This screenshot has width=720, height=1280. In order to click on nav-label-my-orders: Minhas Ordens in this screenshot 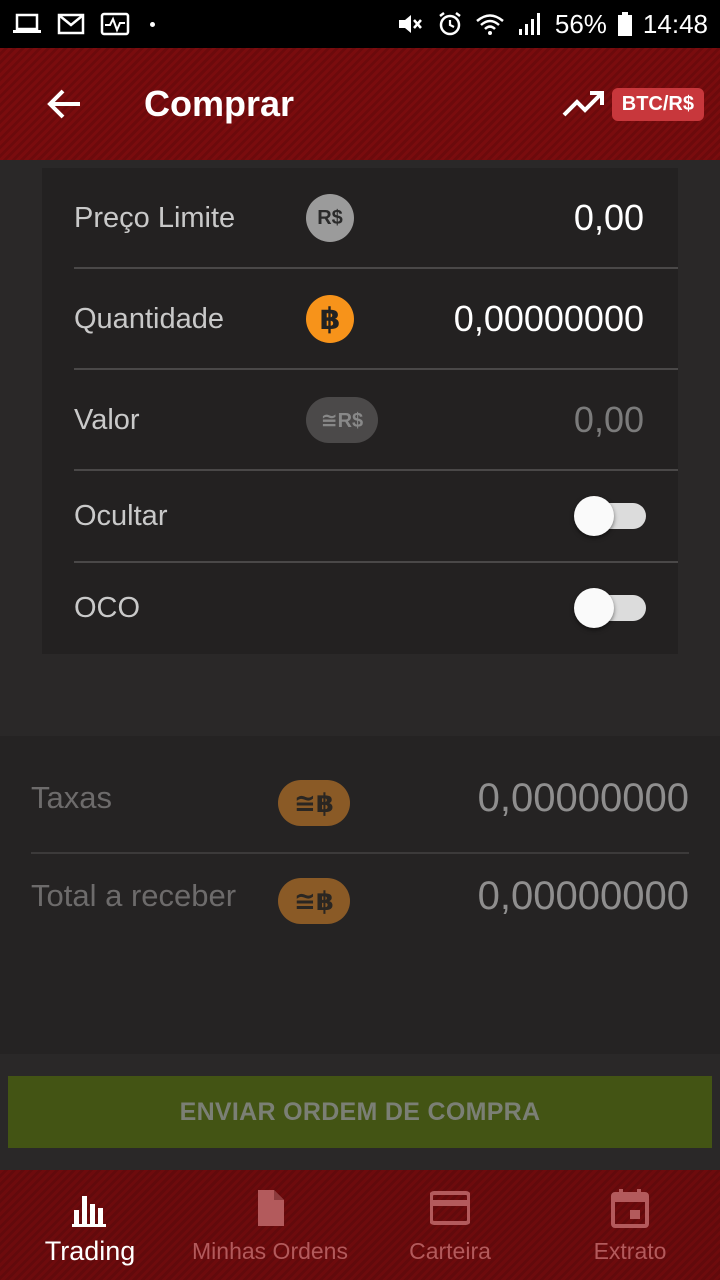, I will do `click(270, 1251)`.